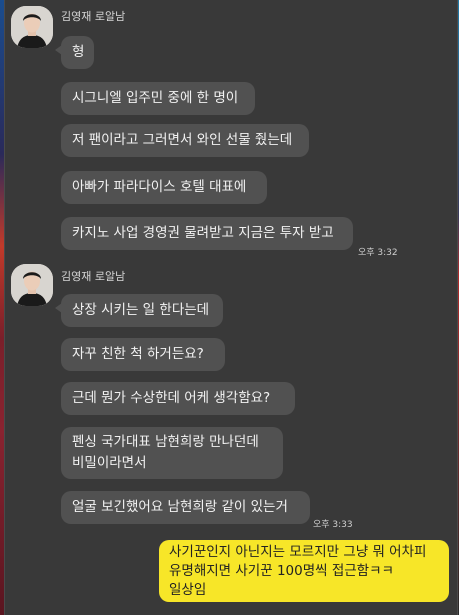 The image size is (459, 615). I want to click on message-text-line: 펜싱 국가대표 남현희랑 만나던데, so click(165, 442).